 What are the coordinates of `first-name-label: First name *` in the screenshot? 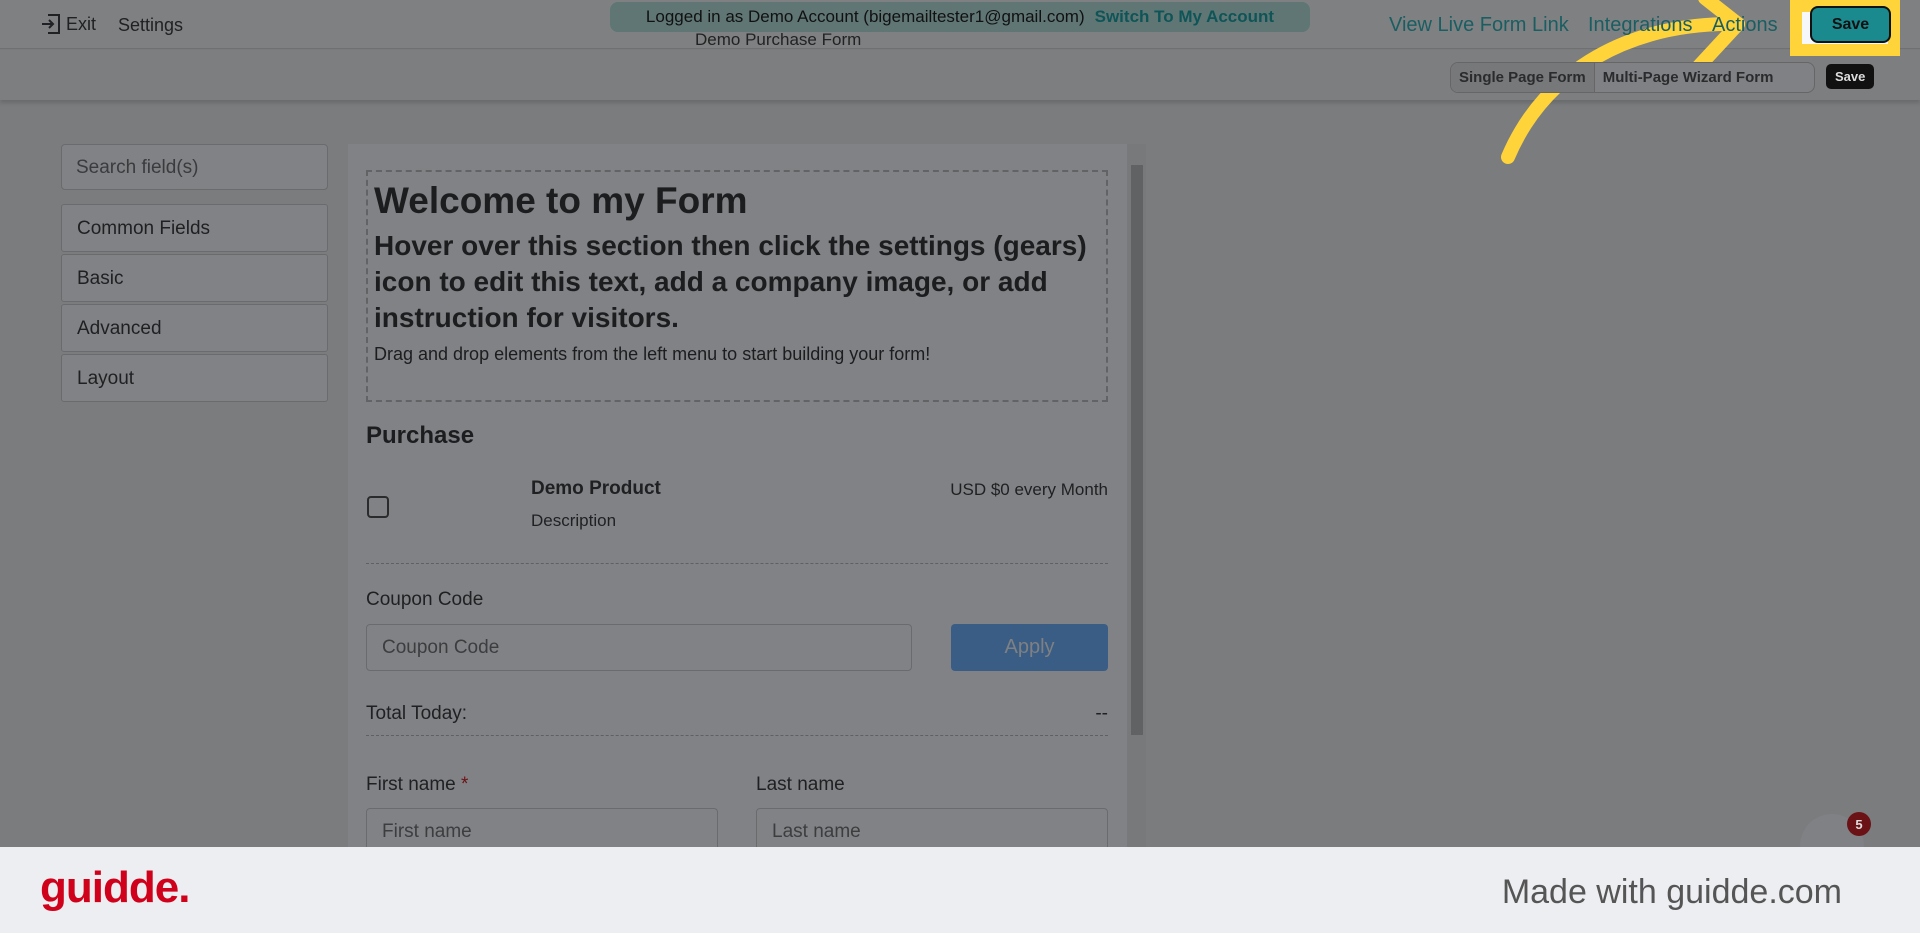 It's located at (417, 785).